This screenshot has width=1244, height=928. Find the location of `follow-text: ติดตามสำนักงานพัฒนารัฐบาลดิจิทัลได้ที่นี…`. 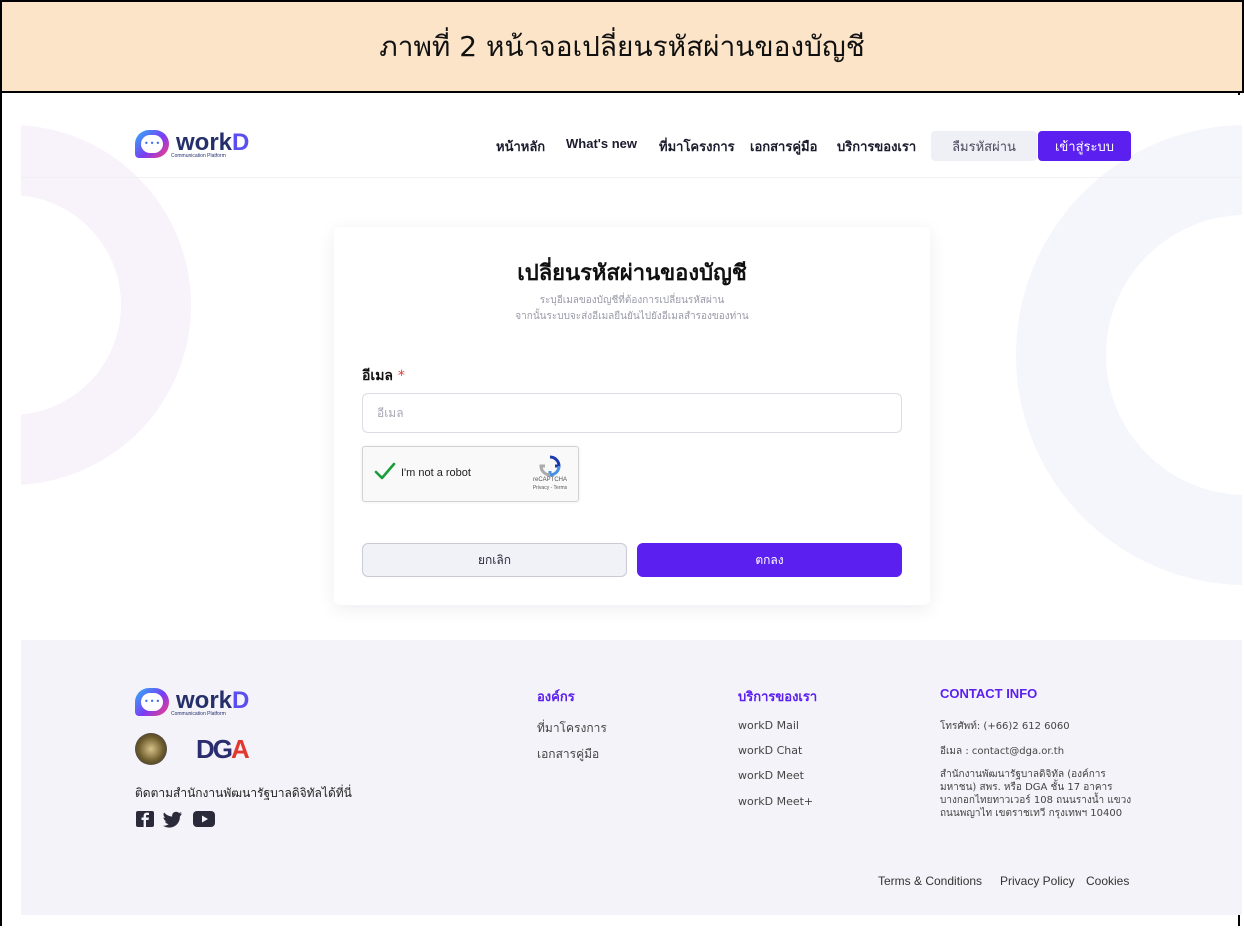

follow-text: ติดตามสำนักงานพัฒนารัฐบาลดิจิทัลได้ที่นี… is located at coordinates (243, 793).